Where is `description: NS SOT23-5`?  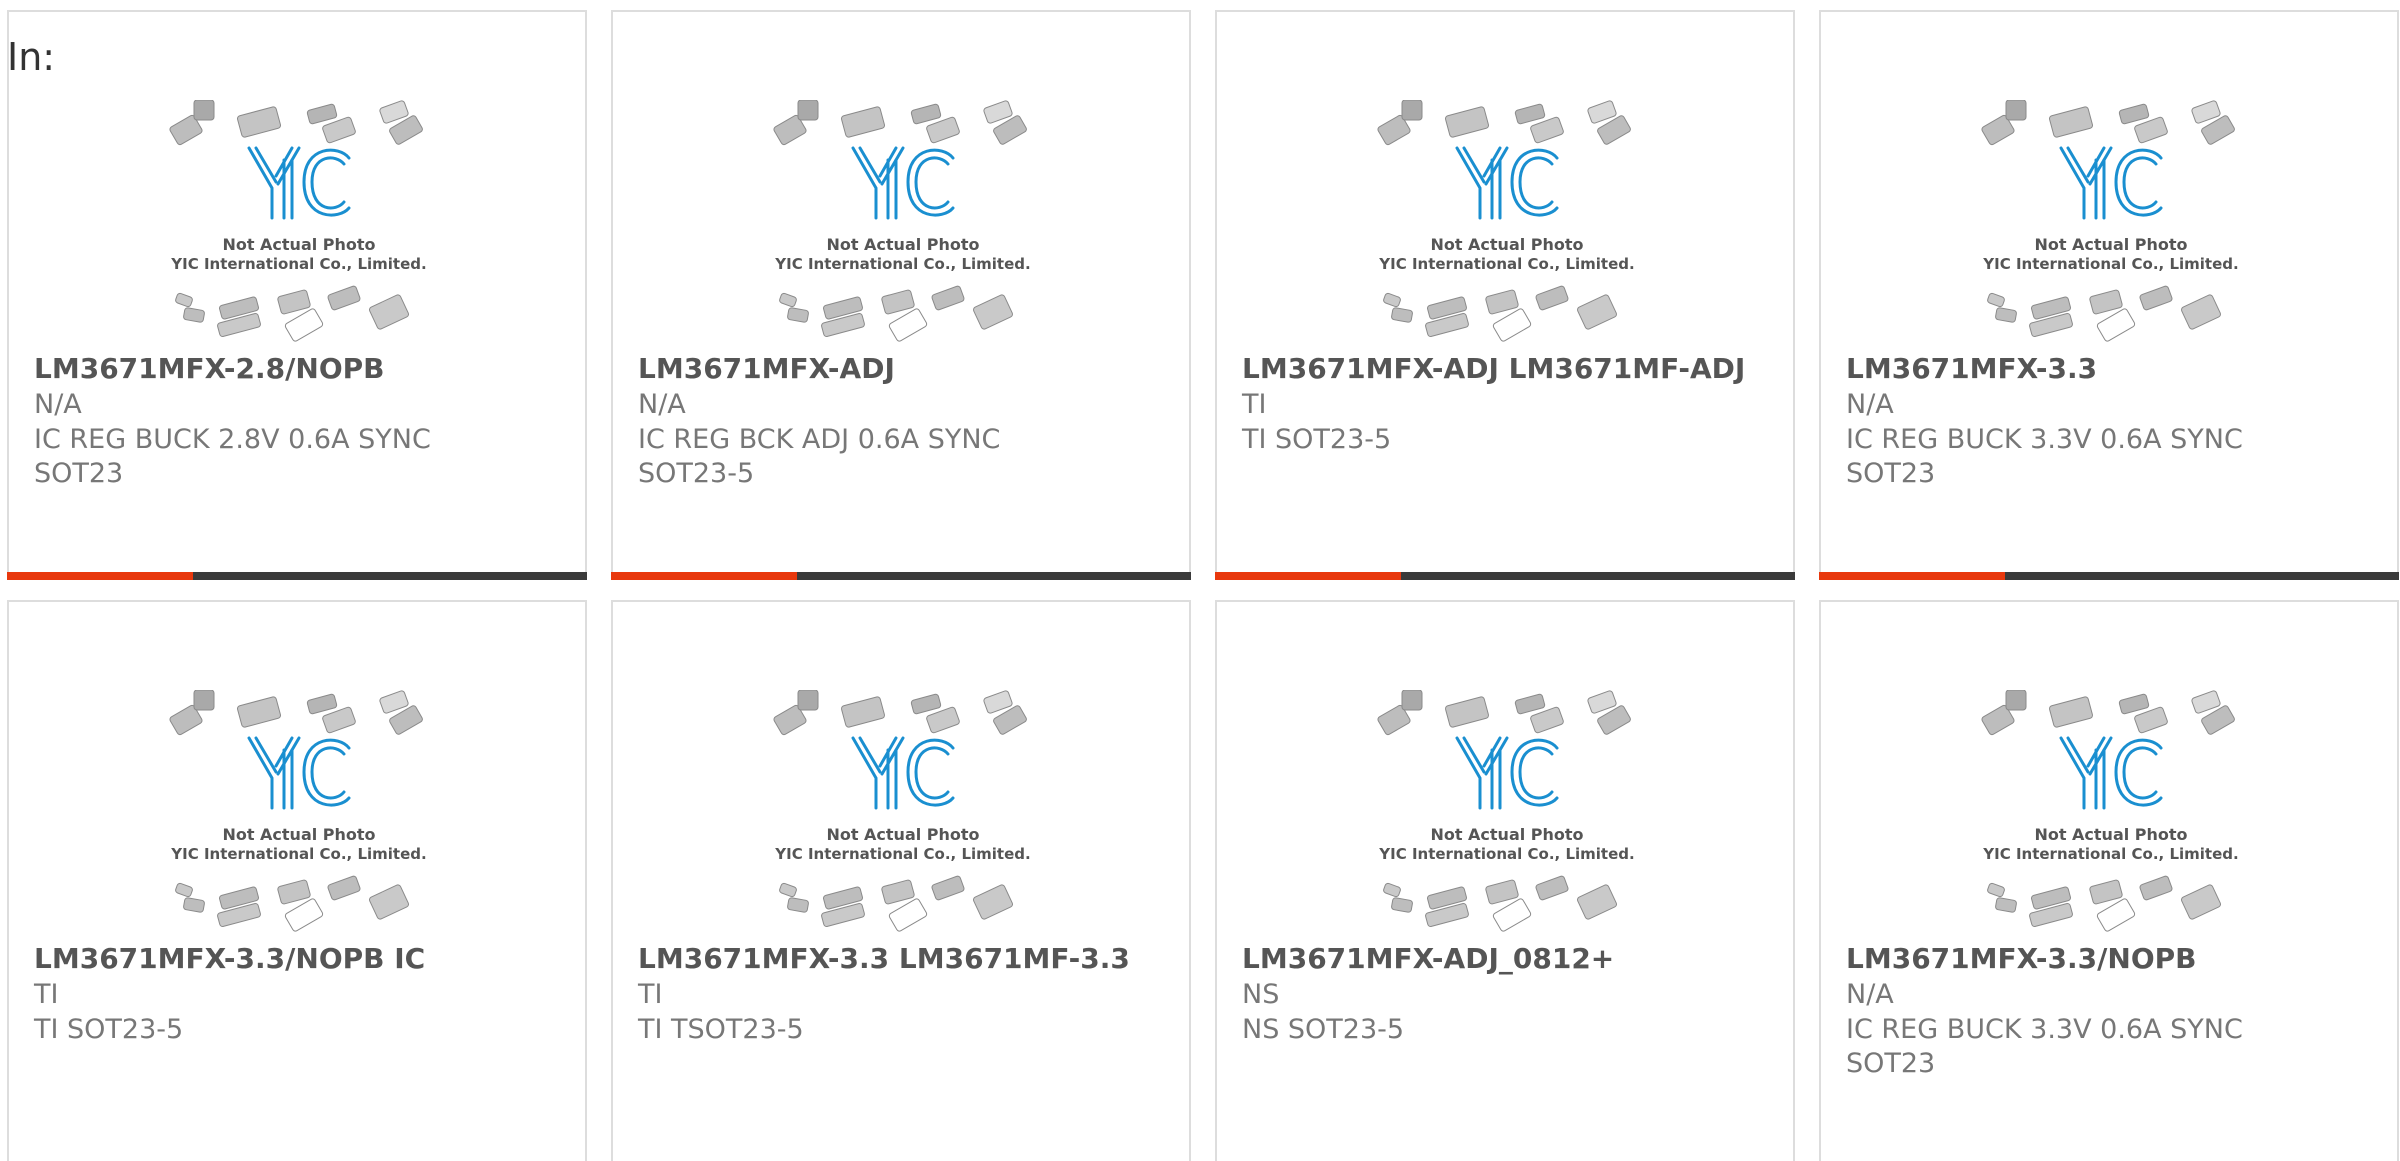 description: NS SOT23-5 is located at coordinates (1323, 1029).